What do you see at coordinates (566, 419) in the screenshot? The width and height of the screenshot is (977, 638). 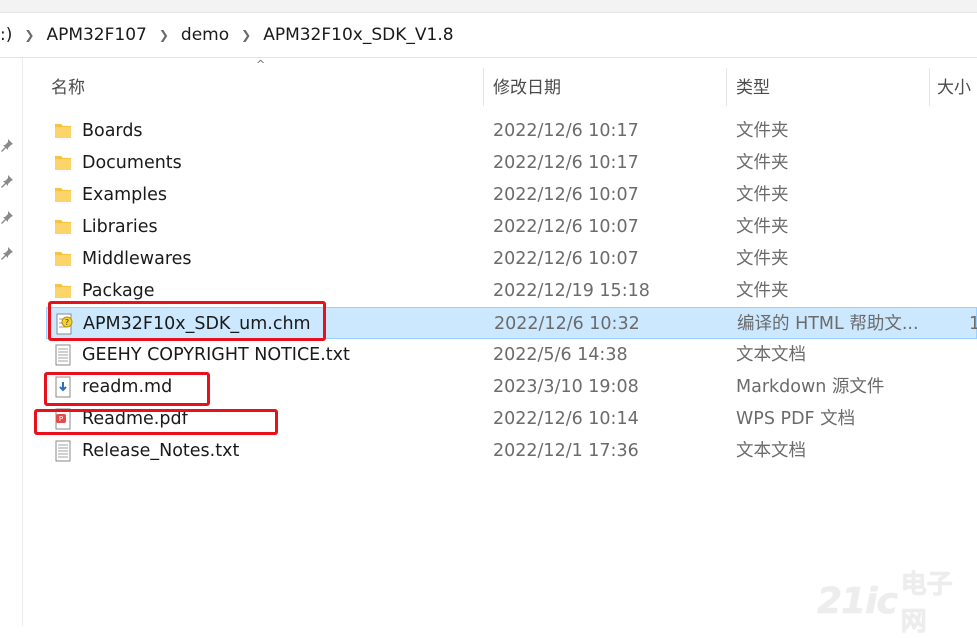 I see `file-date: 2022/12/6 10:14` at bounding box center [566, 419].